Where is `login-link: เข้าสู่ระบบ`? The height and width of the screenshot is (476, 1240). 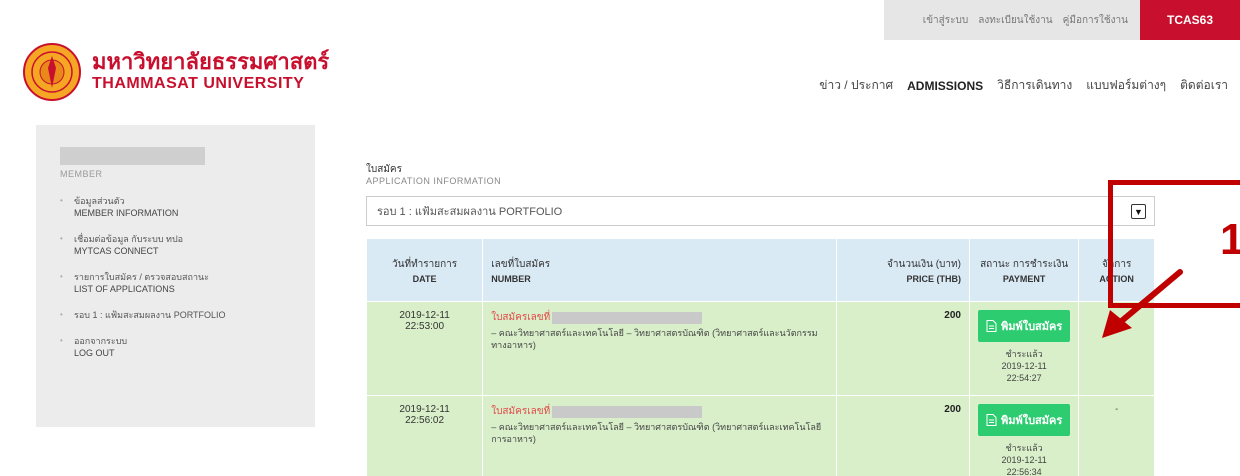
login-link: เข้าสู่ระบบ is located at coordinates (945, 20).